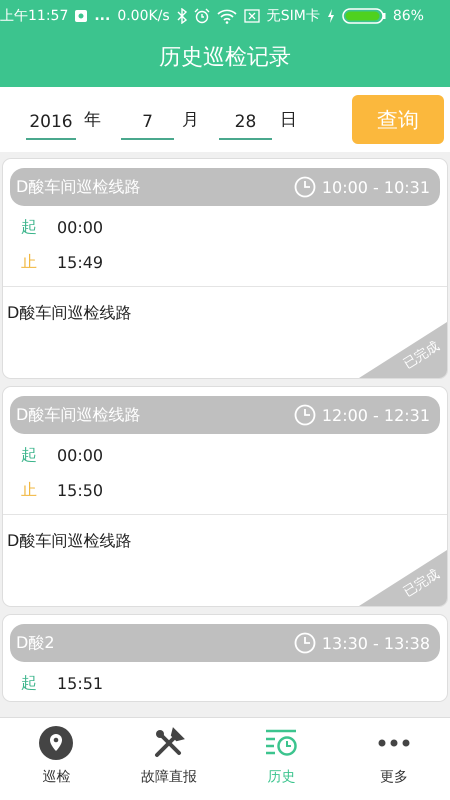 The width and height of the screenshot is (450, 800). I want to click on location-pin-icon, so click(56, 743).